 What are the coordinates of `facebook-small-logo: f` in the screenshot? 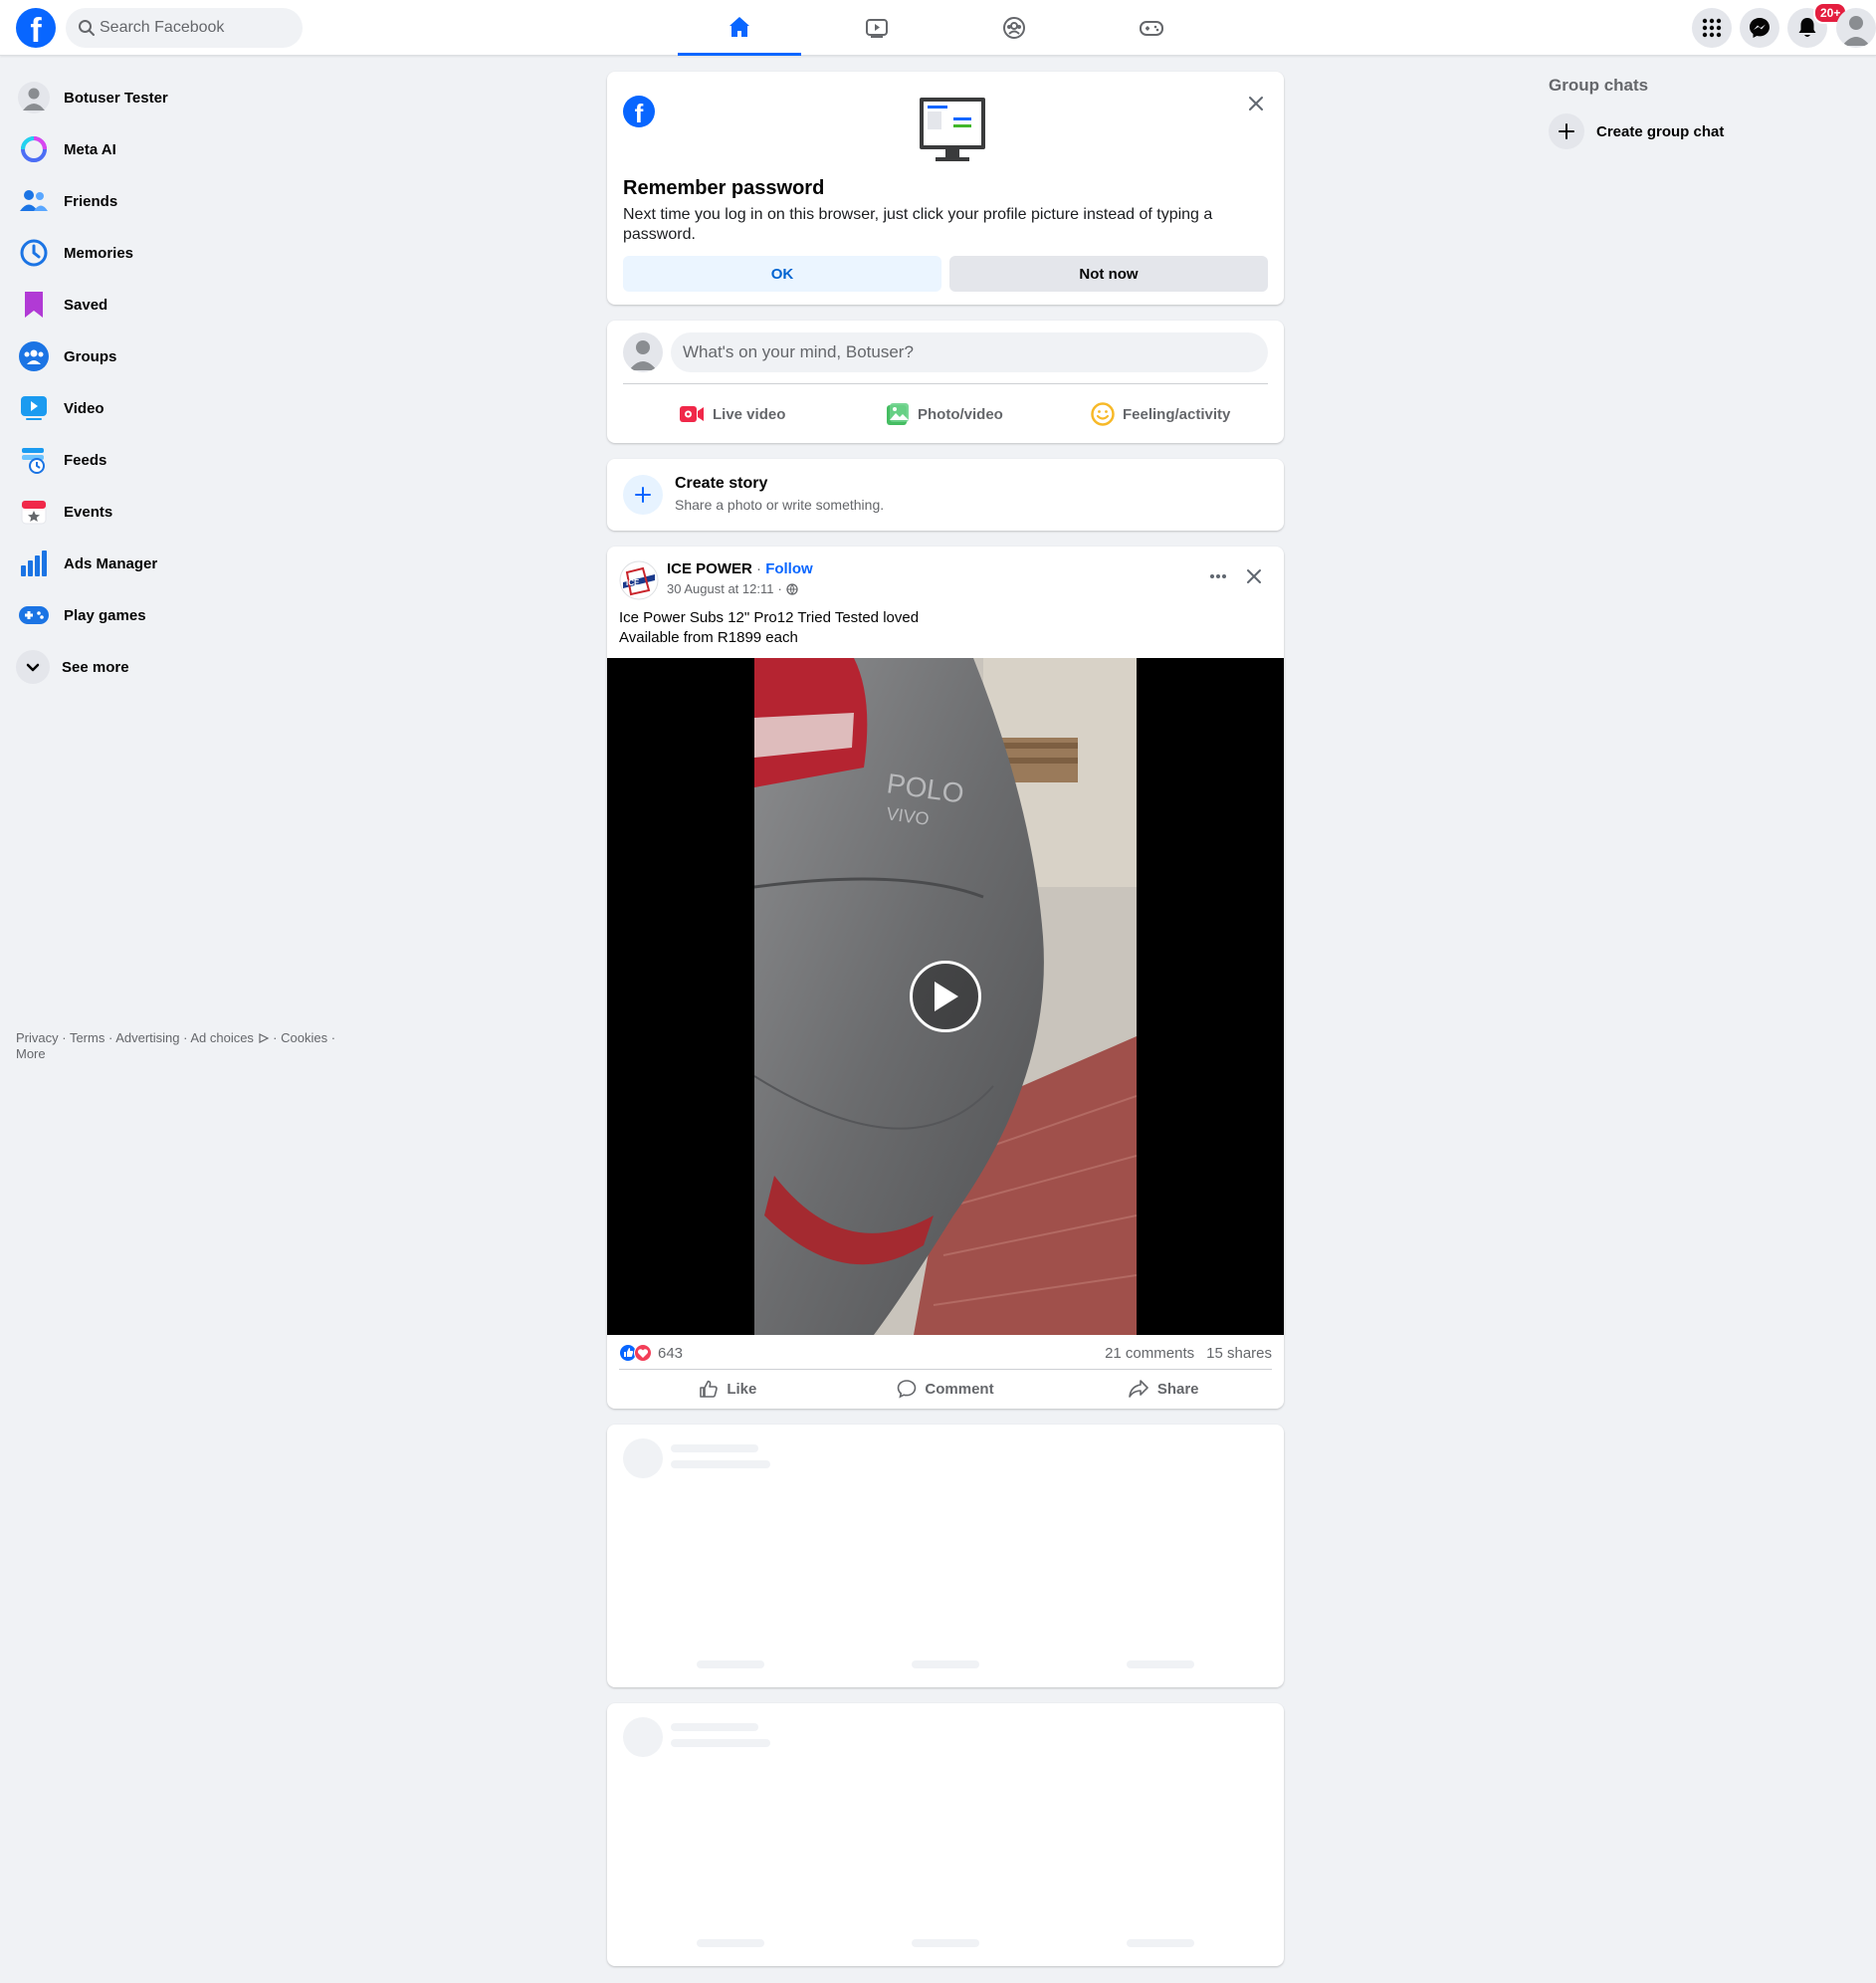 It's located at (639, 112).